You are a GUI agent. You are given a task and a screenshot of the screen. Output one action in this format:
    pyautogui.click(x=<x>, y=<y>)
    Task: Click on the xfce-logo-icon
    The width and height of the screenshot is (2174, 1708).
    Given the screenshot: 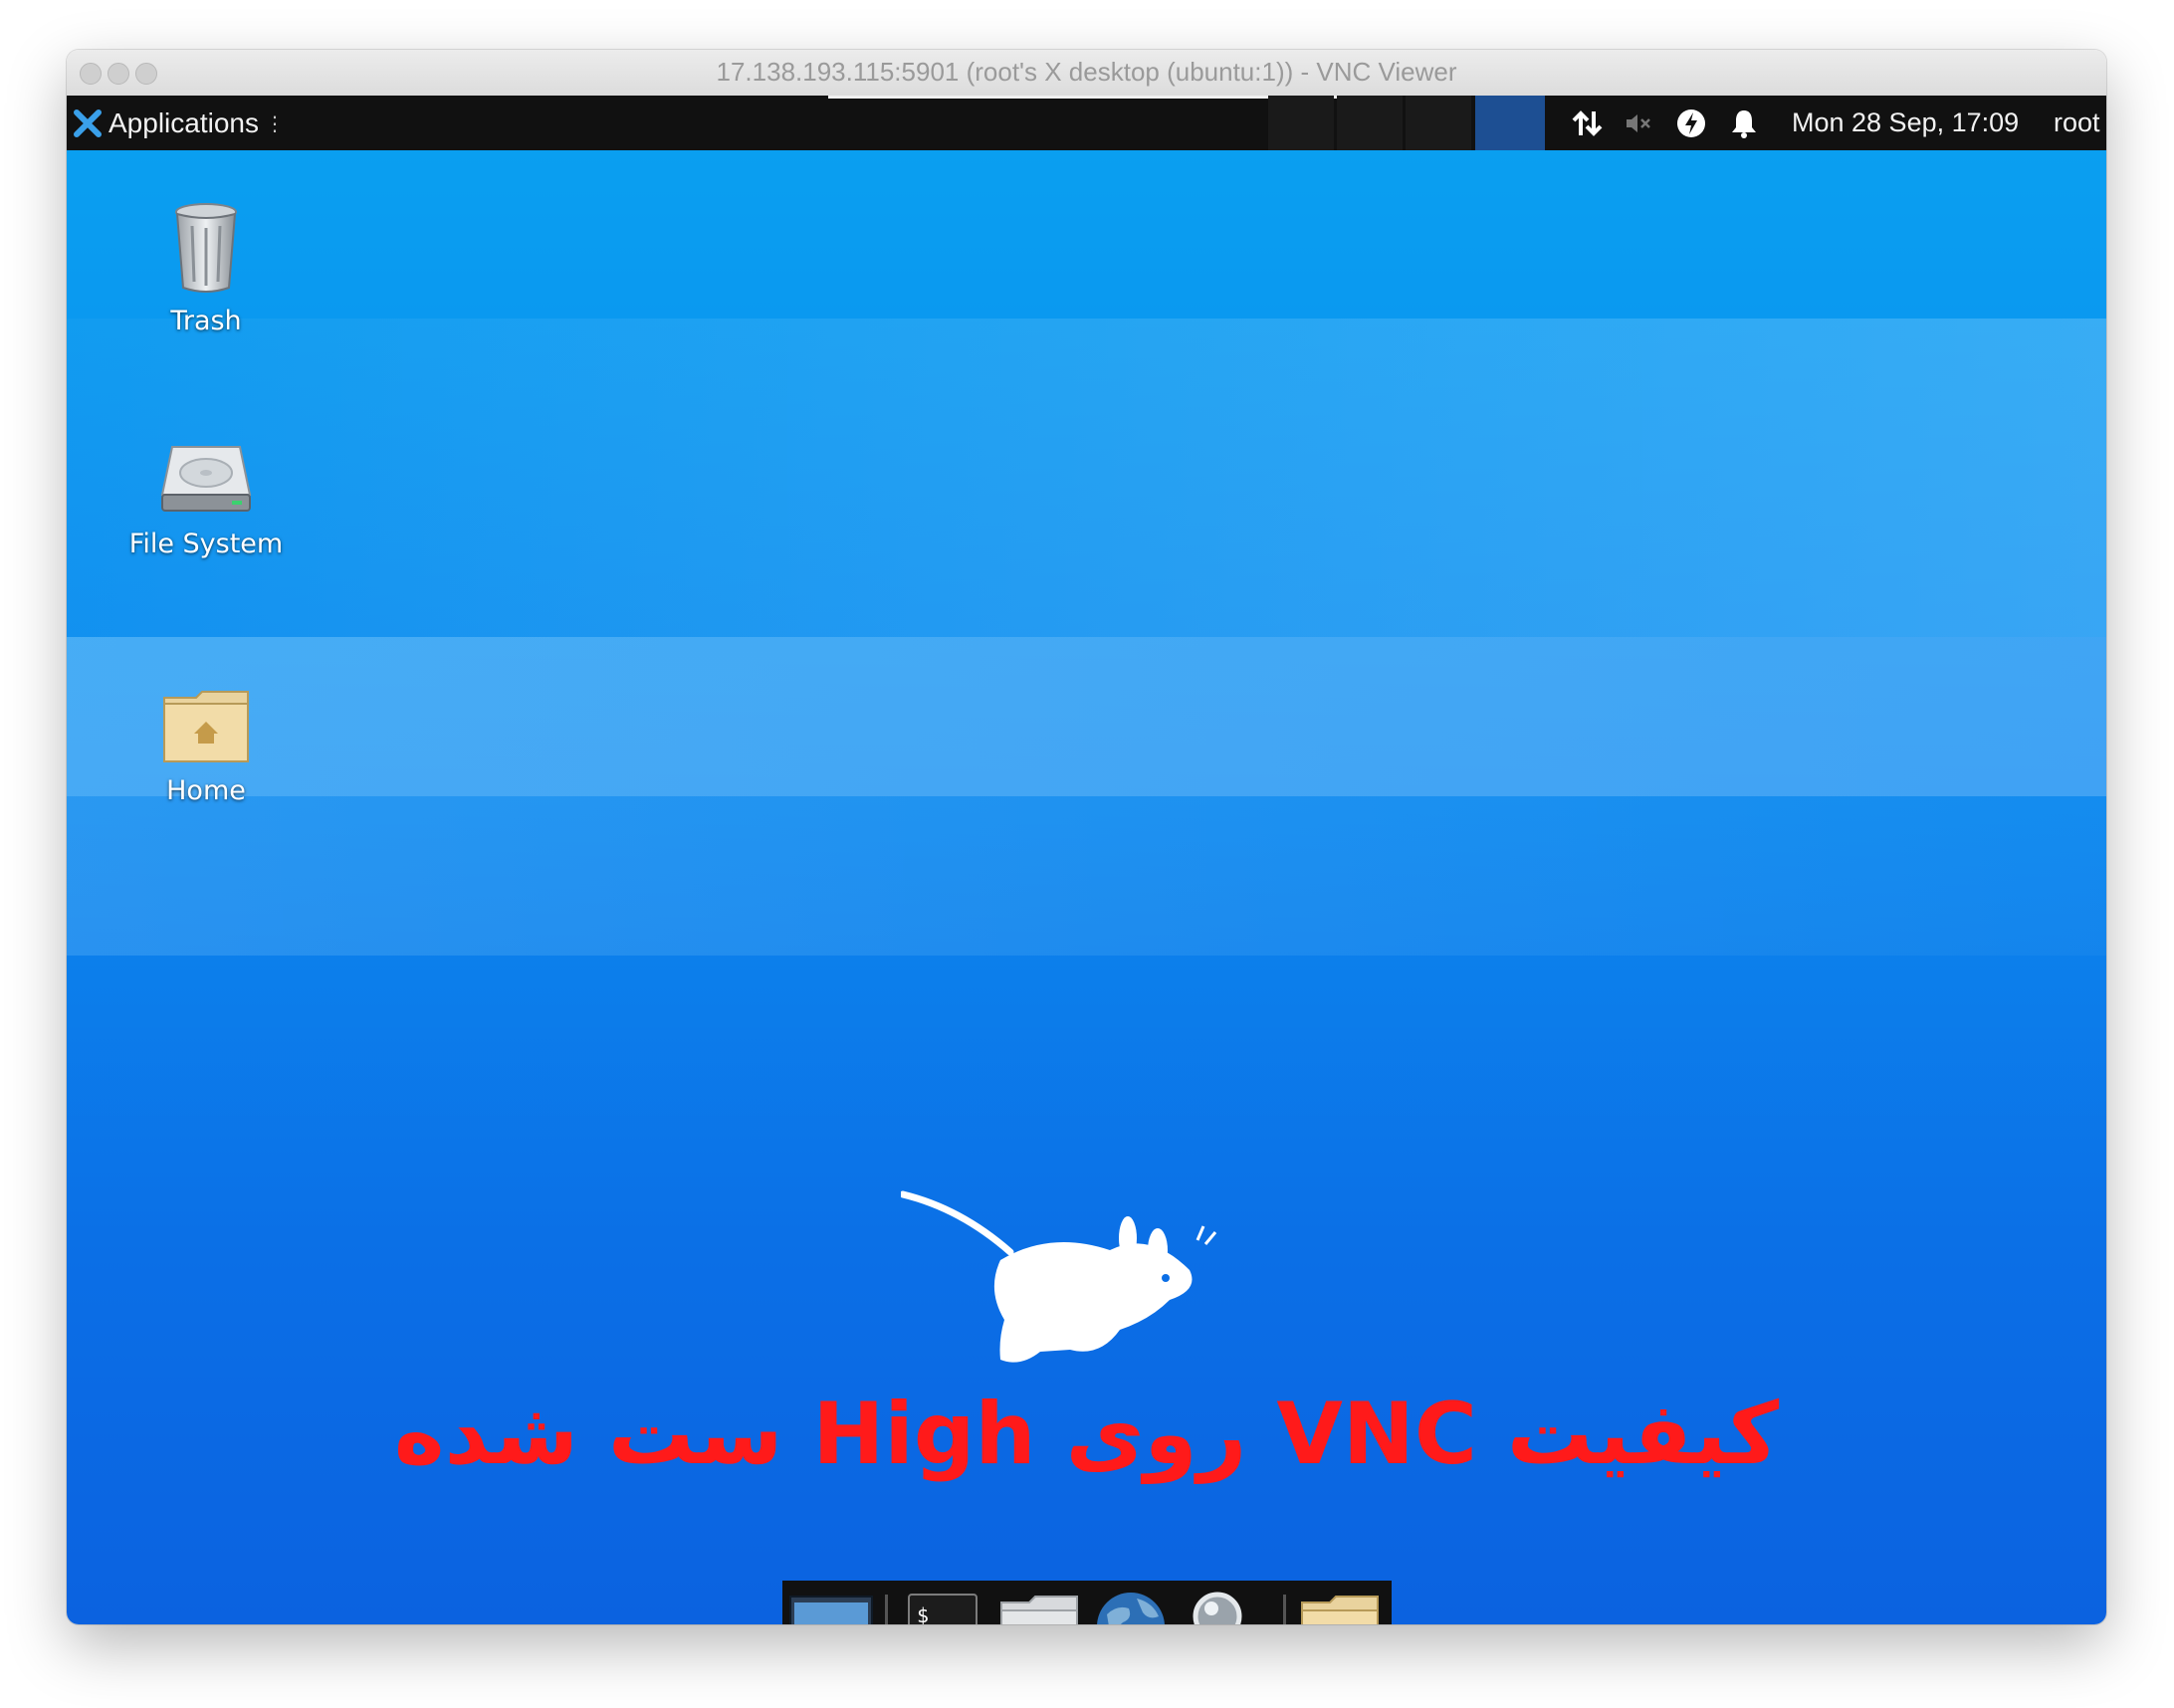 What is the action you would take?
    pyautogui.click(x=88, y=122)
    